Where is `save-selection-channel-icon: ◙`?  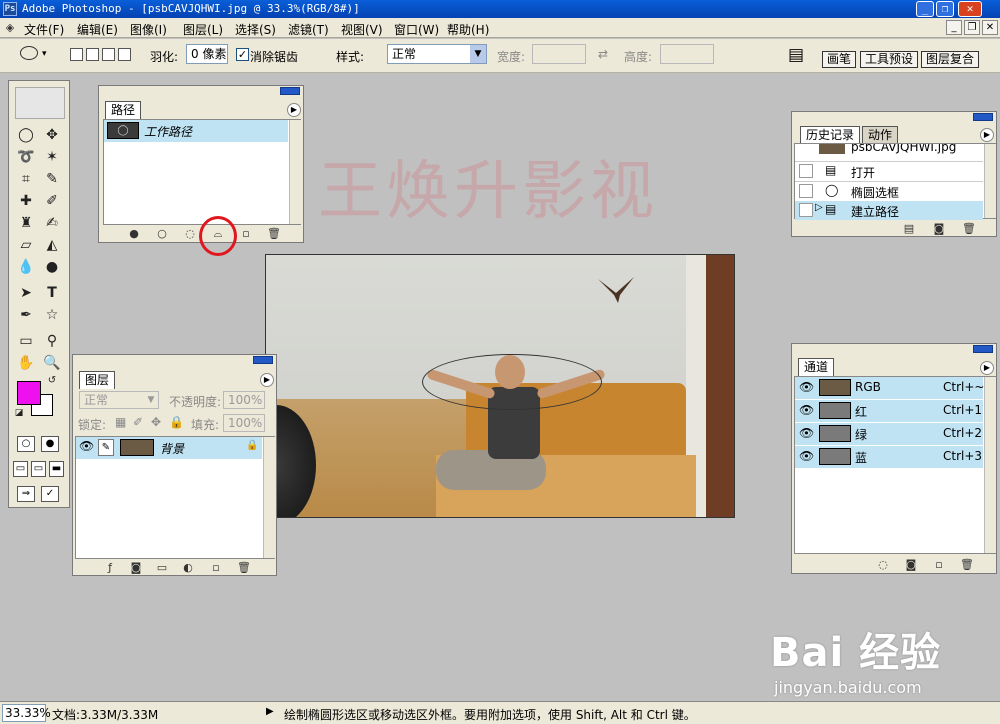 save-selection-channel-icon: ◙ is located at coordinates (911, 564).